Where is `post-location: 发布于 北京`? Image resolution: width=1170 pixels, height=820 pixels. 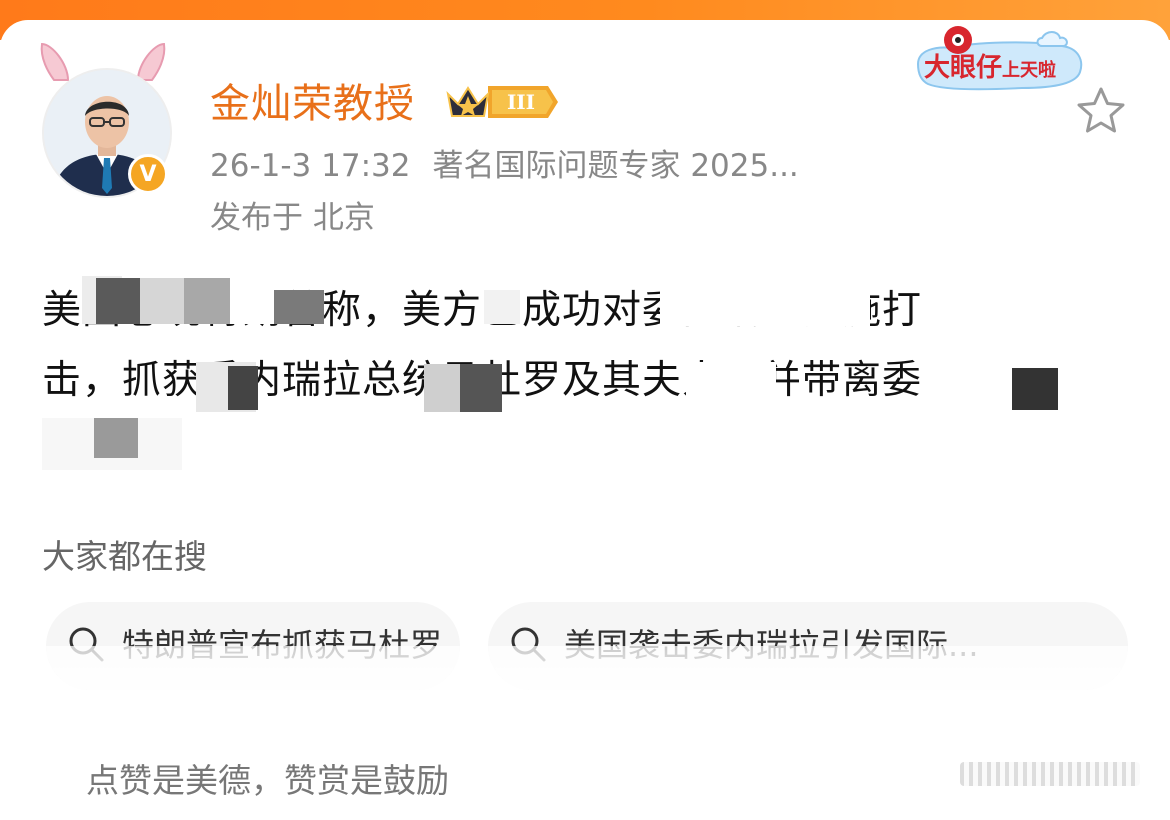 post-location: 发布于 北京 is located at coordinates (292, 218).